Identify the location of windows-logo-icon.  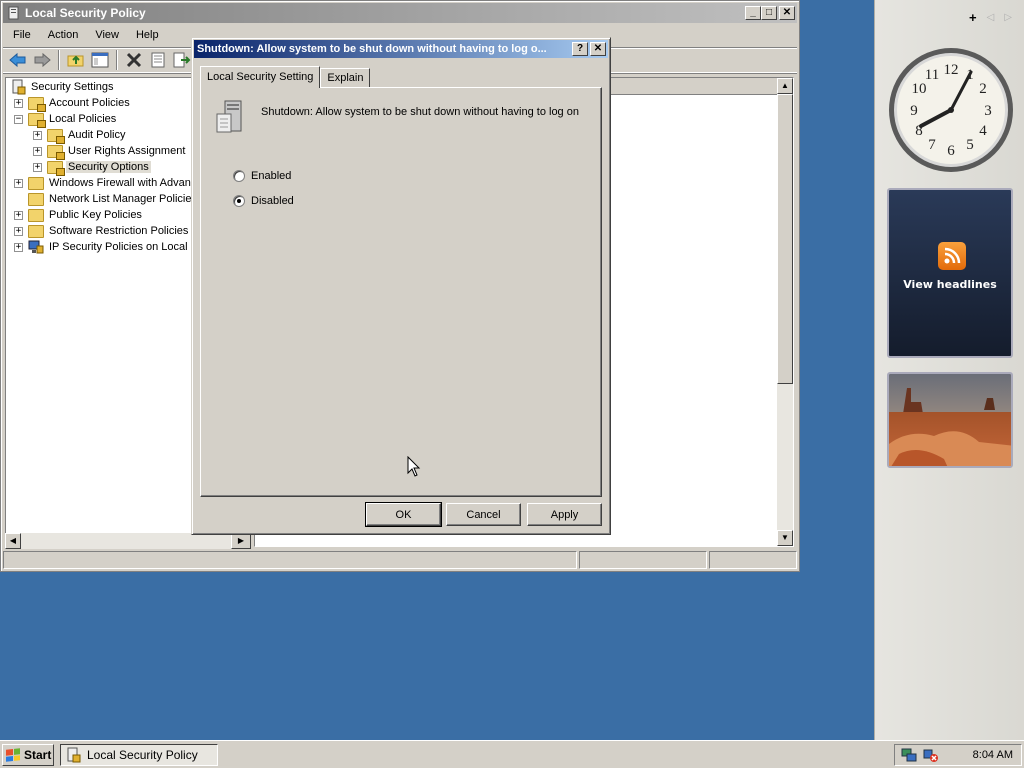
(13, 755).